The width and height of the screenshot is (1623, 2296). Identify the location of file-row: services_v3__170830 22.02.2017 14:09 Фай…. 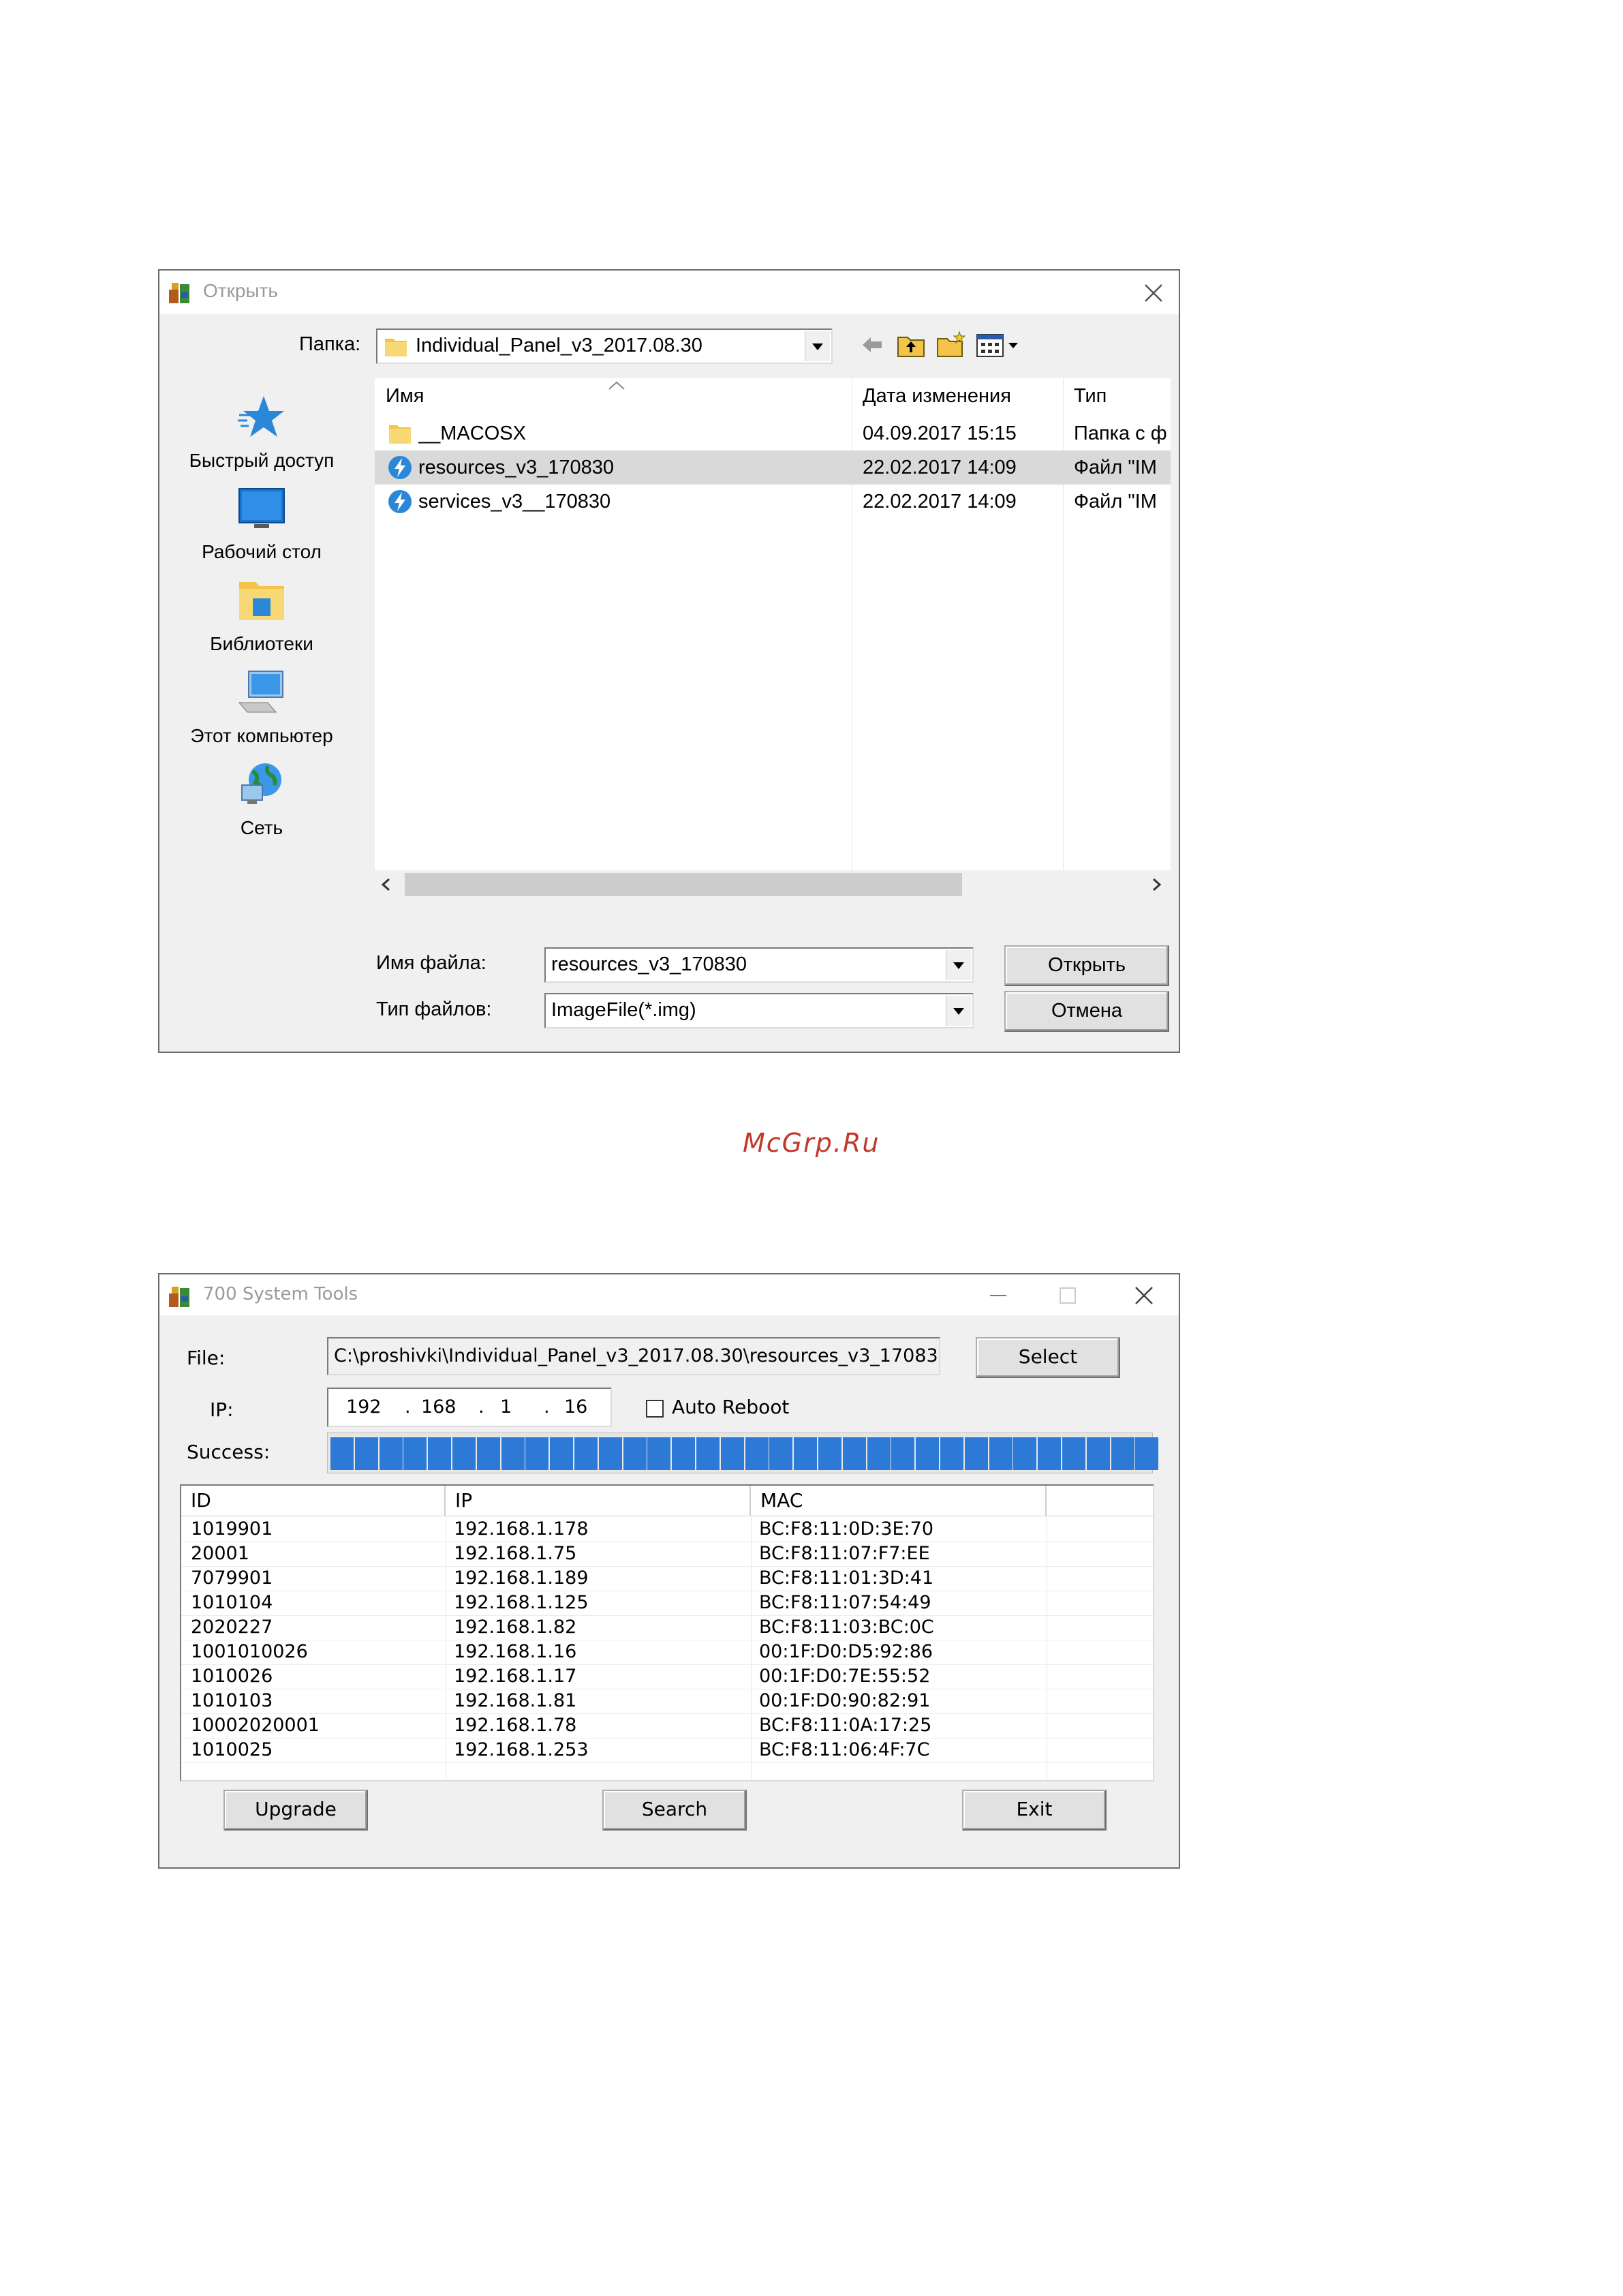
(773, 502).